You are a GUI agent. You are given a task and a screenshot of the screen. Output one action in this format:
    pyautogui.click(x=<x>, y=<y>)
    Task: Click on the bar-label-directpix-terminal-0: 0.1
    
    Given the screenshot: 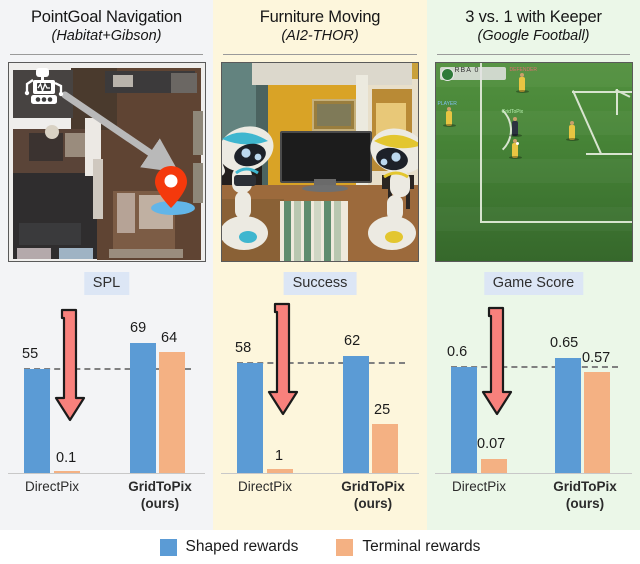 What is the action you would take?
    pyautogui.click(x=66, y=458)
    